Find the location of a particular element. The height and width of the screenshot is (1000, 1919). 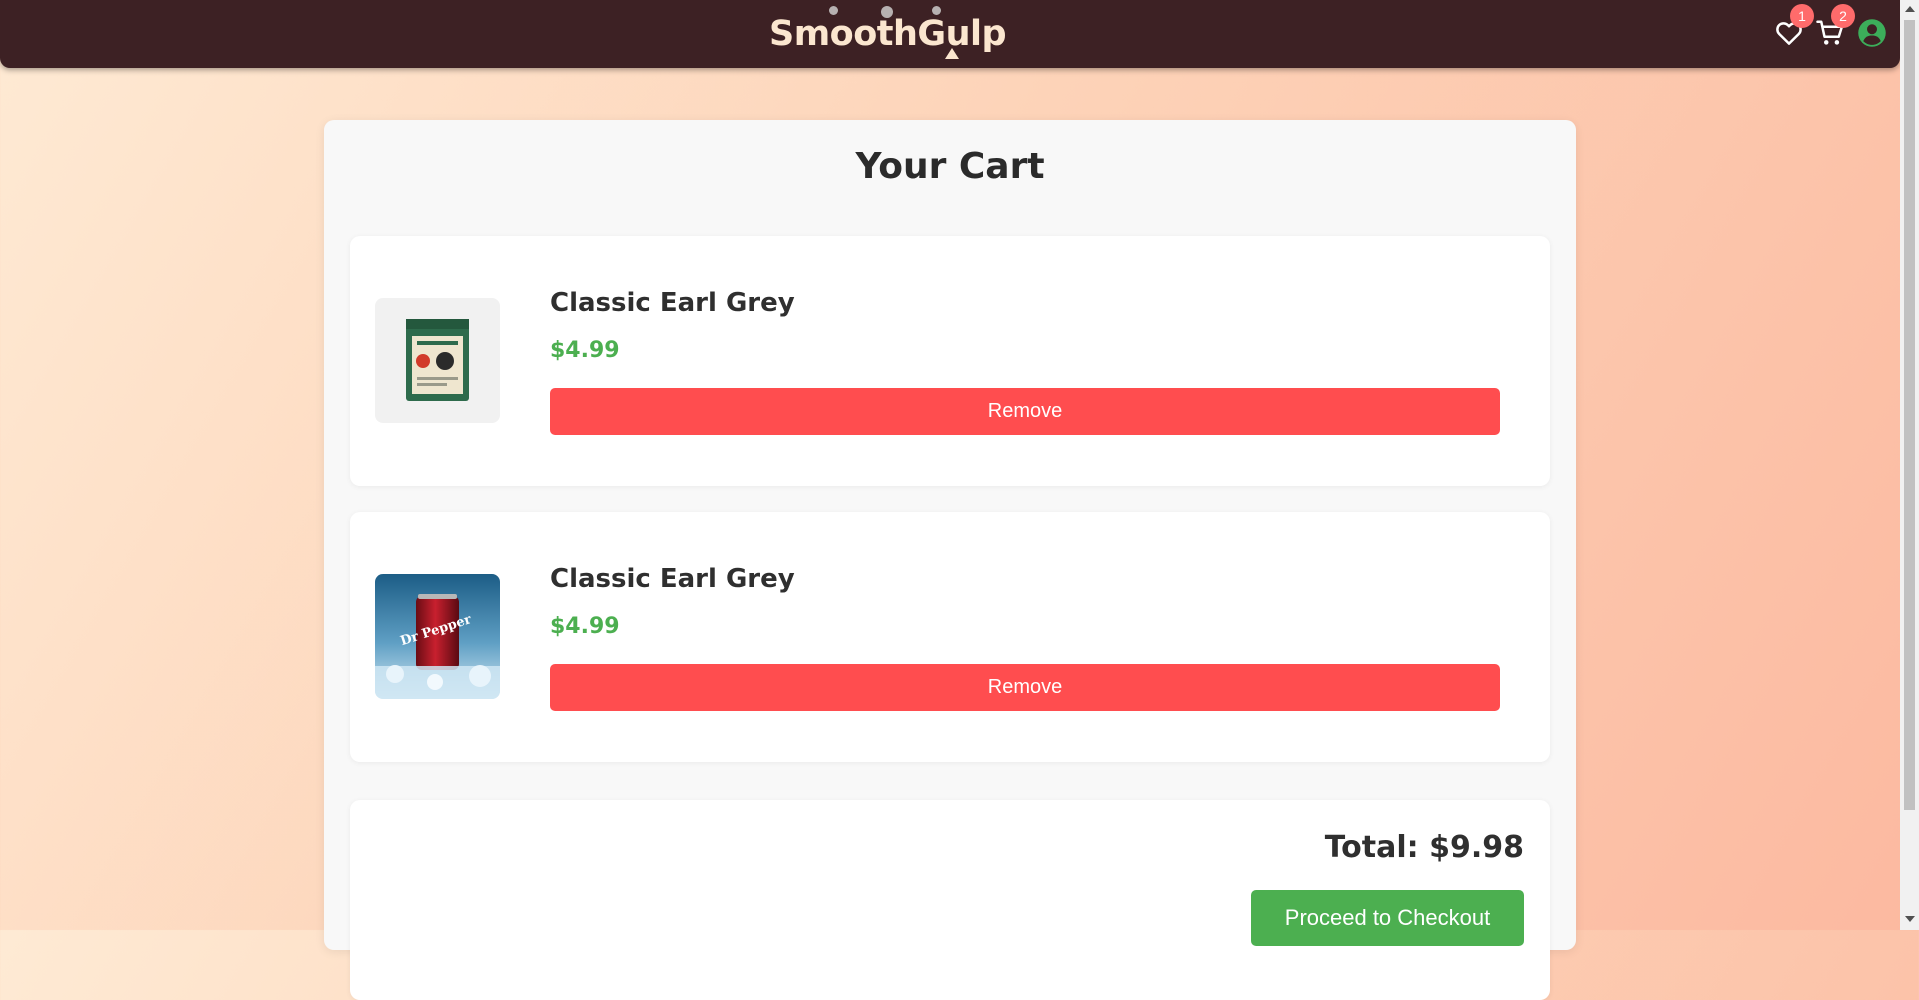

wishlist-count-badge: 1 is located at coordinates (1802, 16).